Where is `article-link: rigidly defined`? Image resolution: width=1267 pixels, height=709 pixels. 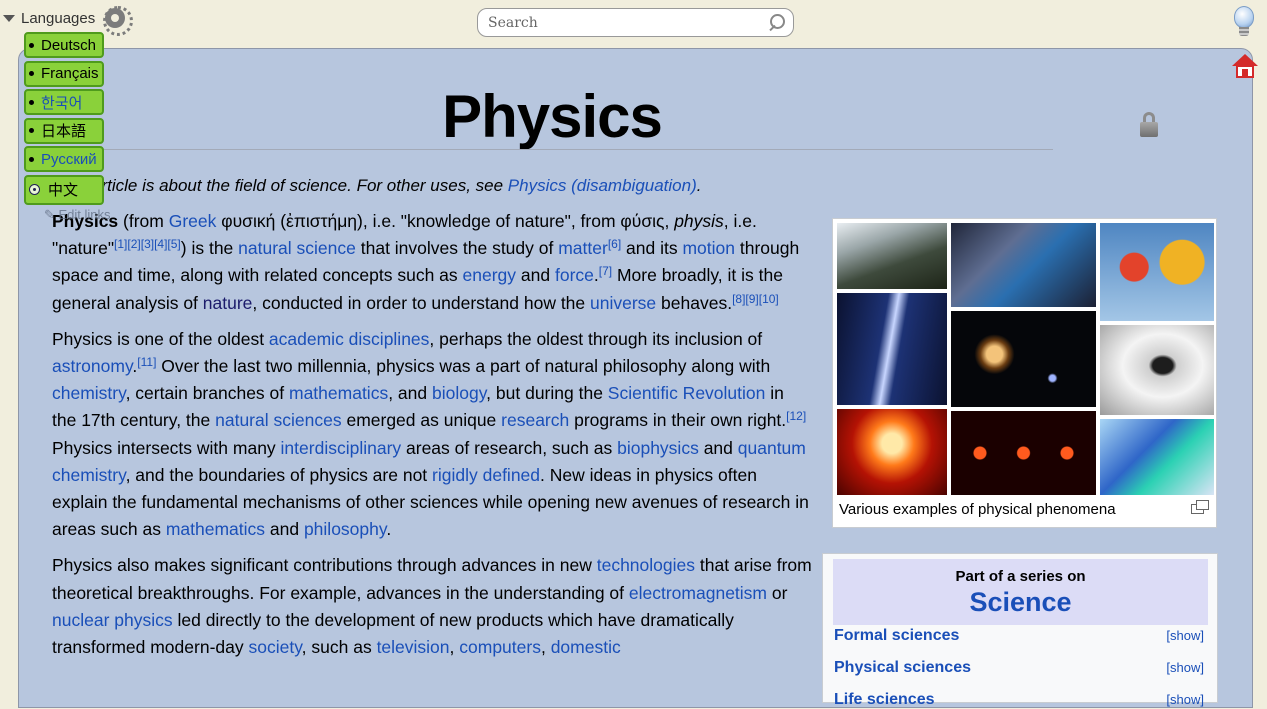
article-link: rigidly defined is located at coordinates (486, 475).